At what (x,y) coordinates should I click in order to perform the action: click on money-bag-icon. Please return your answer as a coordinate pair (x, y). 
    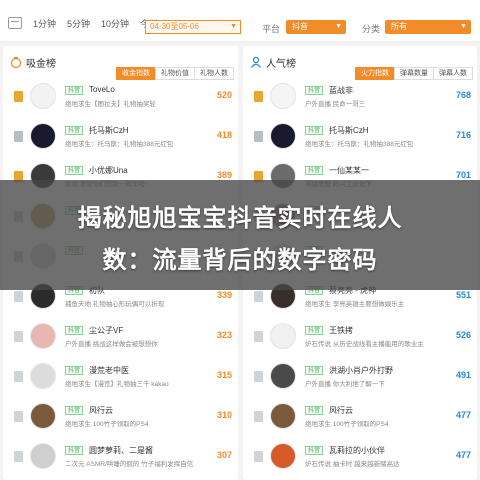
    Looking at the image, I should click on (16, 62).